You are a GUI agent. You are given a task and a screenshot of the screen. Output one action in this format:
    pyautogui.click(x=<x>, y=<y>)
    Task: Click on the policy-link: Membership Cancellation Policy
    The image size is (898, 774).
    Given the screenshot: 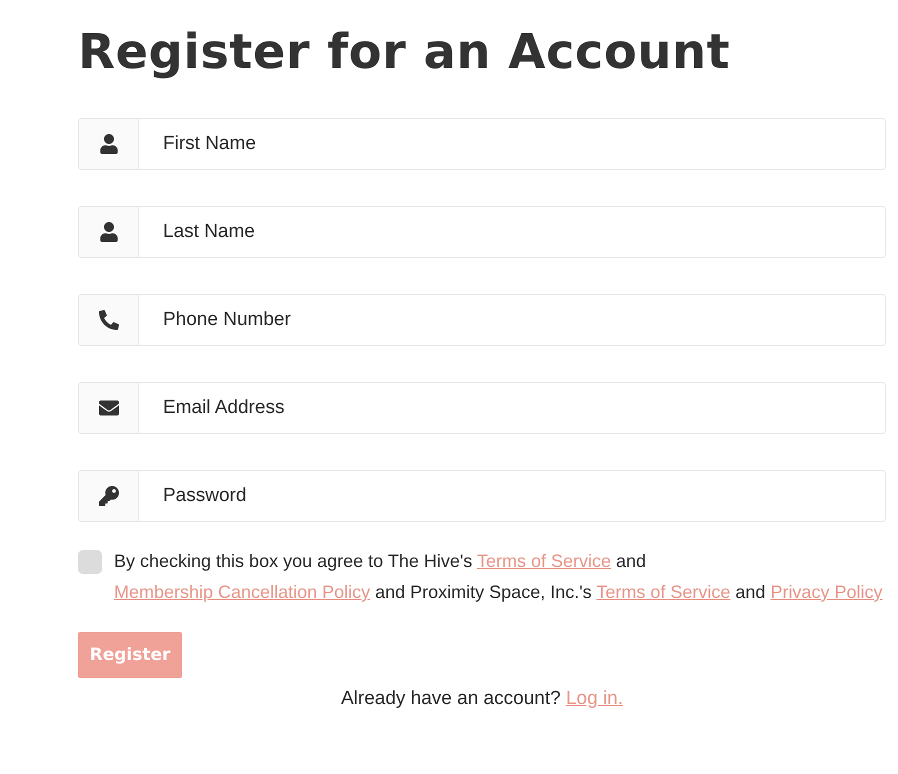 What is the action you would take?
    pyautogui.click(x=242, y=592)
    